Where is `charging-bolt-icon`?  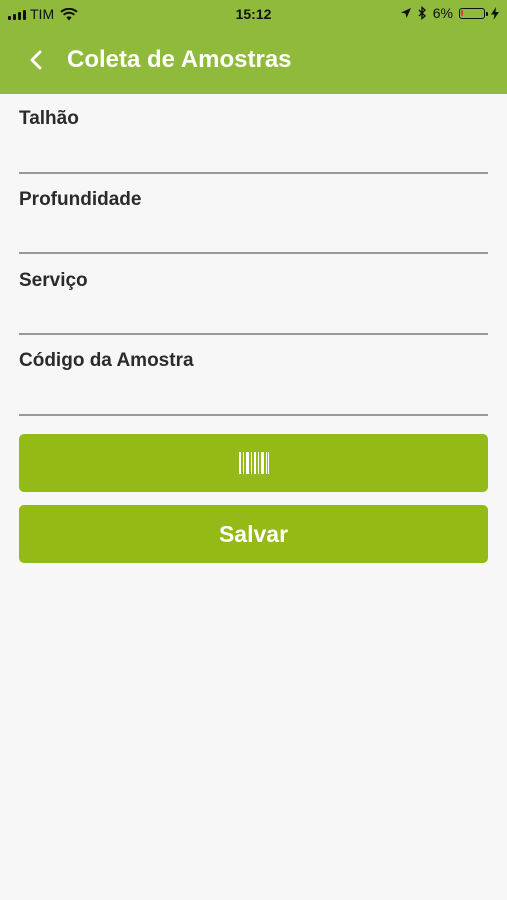 charging-bolt-icon is located at coordinates (495, 13).